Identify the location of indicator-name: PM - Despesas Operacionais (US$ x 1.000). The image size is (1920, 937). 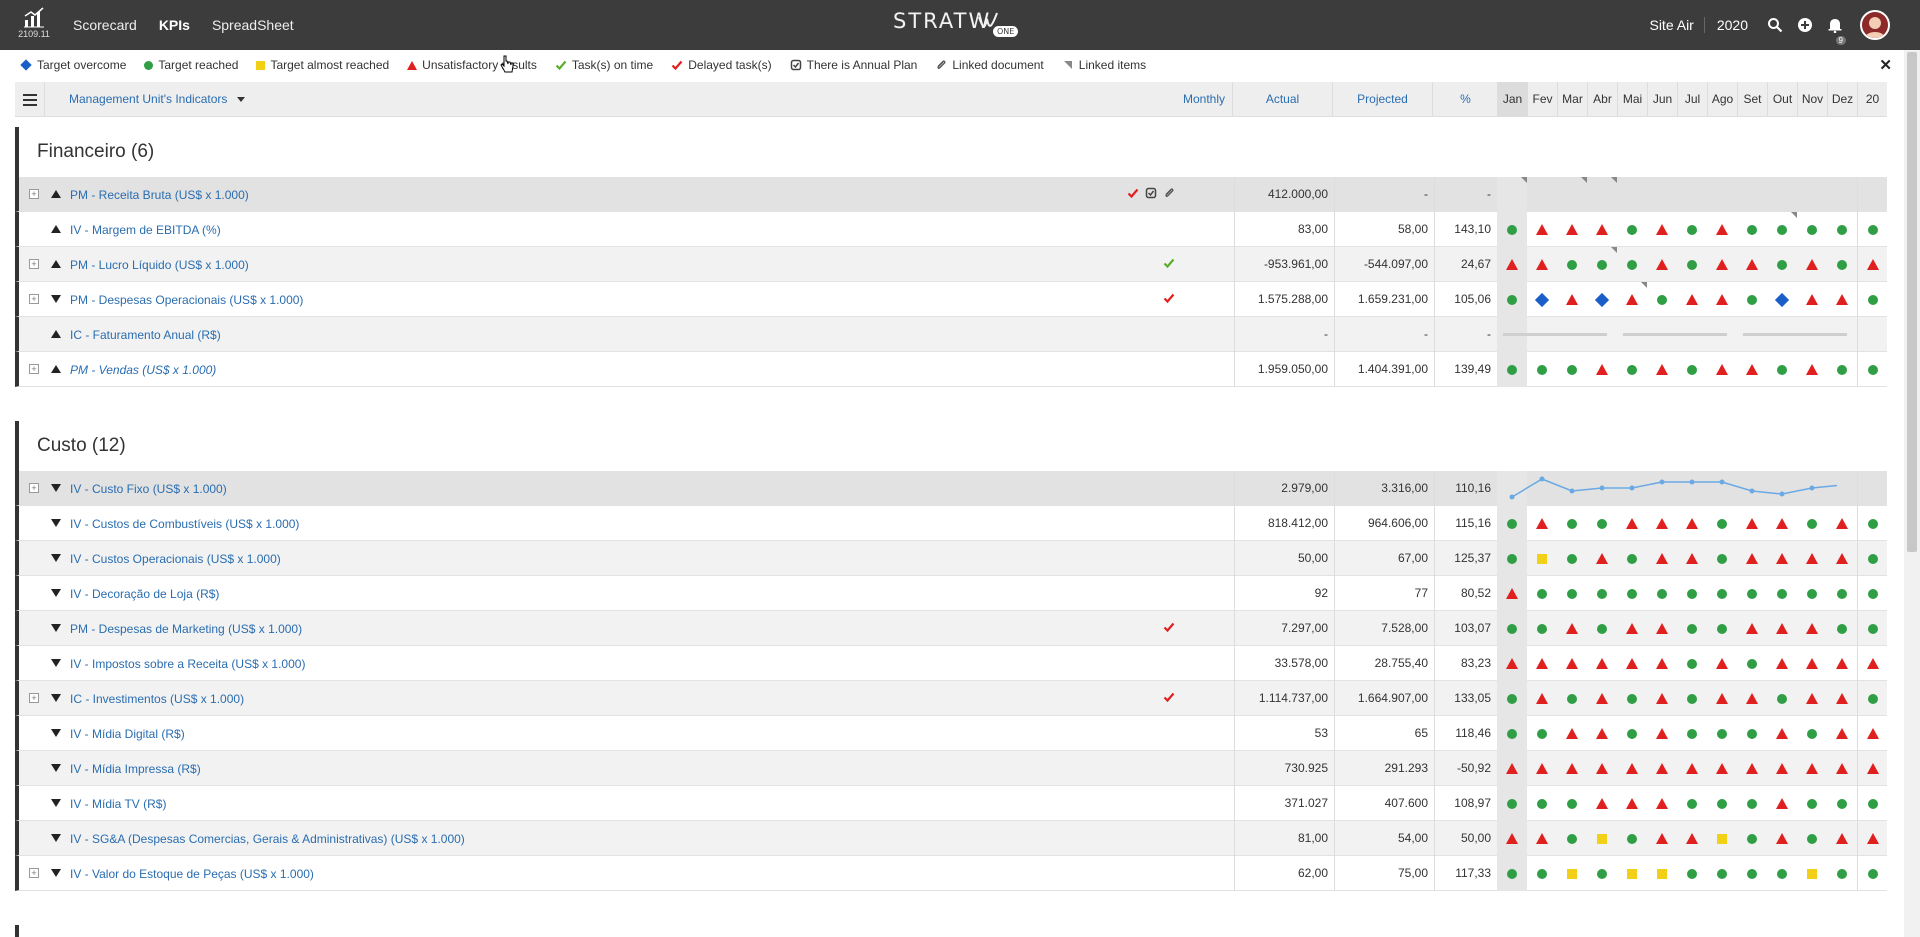
(186, 300).